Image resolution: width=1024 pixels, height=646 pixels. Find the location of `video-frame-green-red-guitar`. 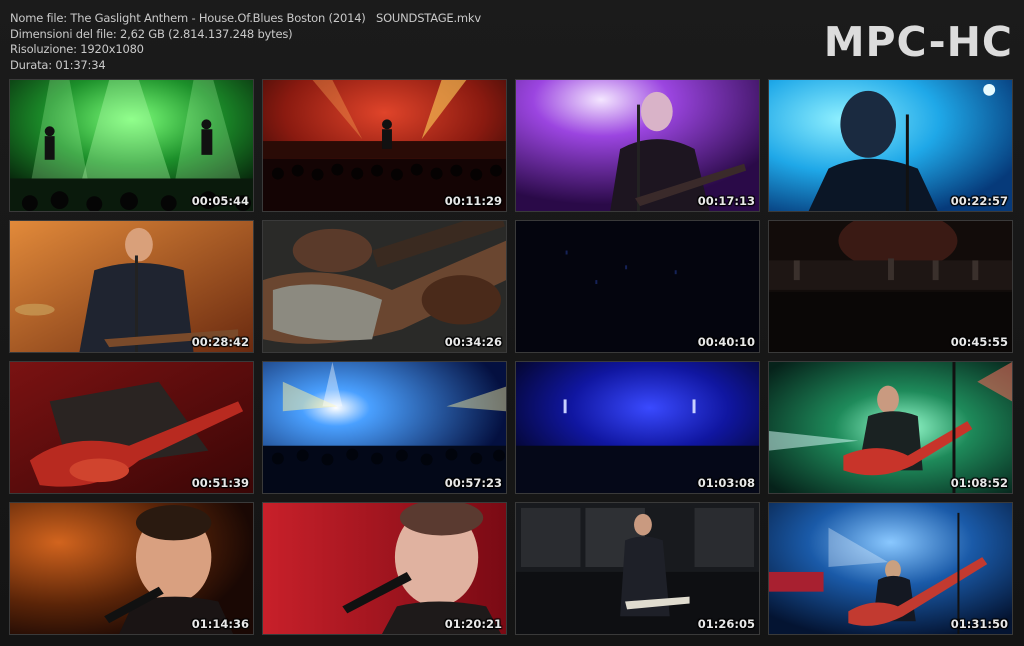

video-frame-green-red-guitar is located at coordinates (890, 427).